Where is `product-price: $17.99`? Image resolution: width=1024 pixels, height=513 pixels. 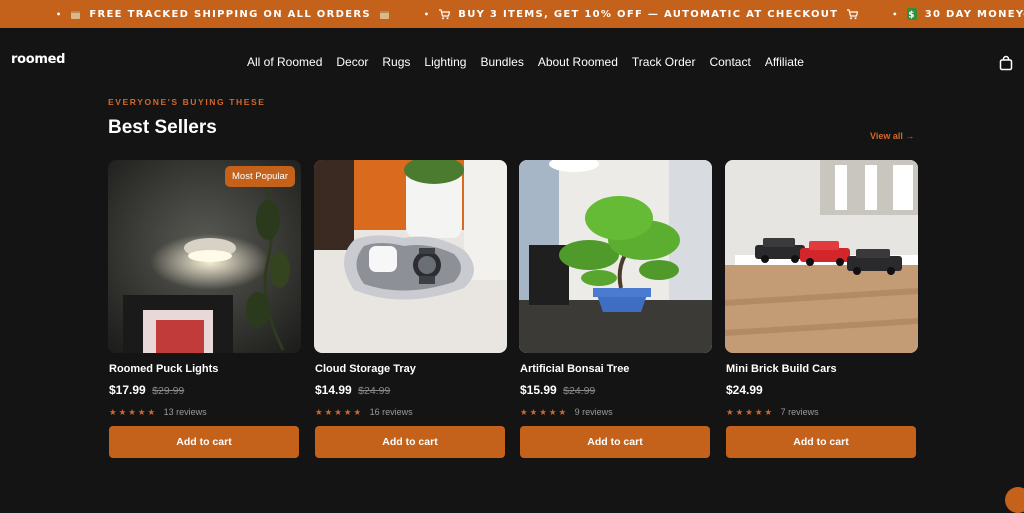
product-price: $17.99 is located at coordinates (127, 390).